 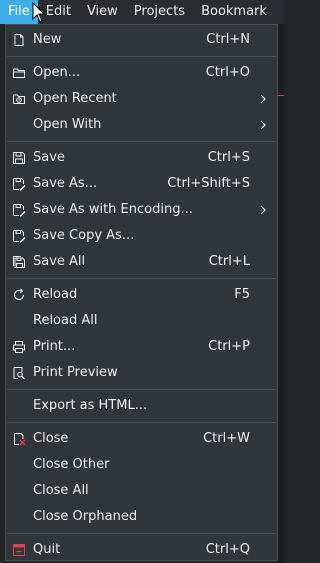 What do you see at coordinates (71, 464) in the screenshot?
I see `menu-item-label: Close Other` at bounding box center [71, 464].